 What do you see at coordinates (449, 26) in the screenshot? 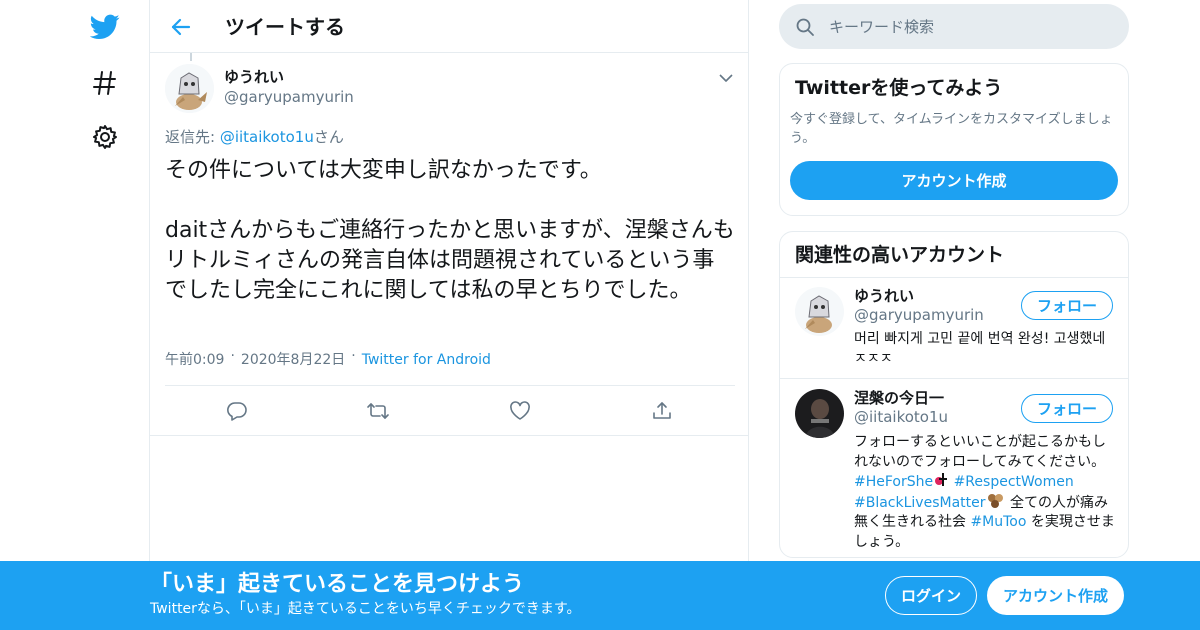
I see `page-header: ツイートする` at bounding box center [449, 26].